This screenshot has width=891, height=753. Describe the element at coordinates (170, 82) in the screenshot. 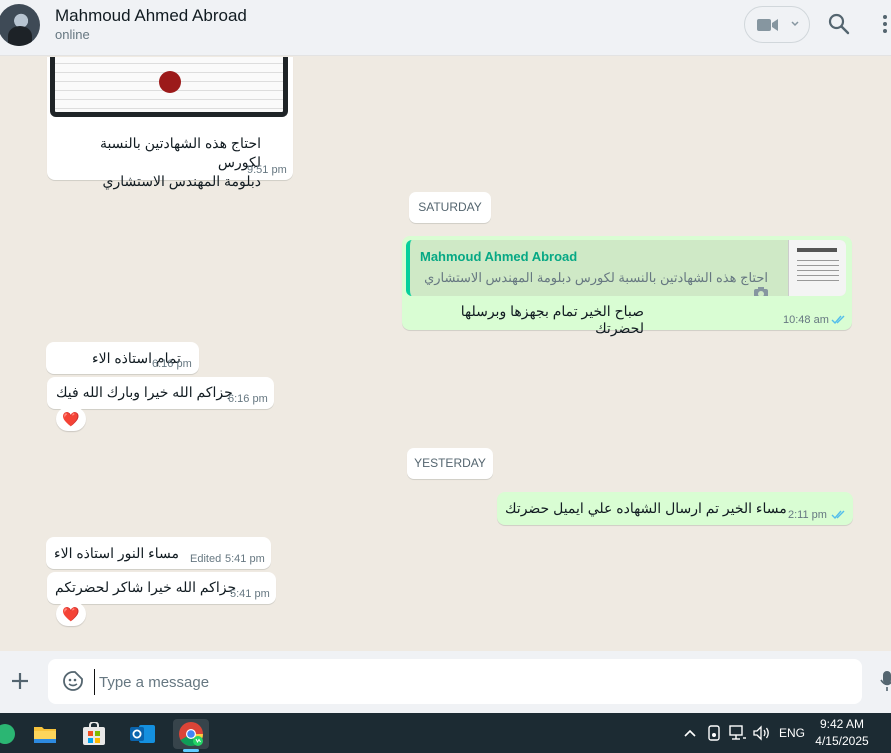

I see `seal-icon` at that location.